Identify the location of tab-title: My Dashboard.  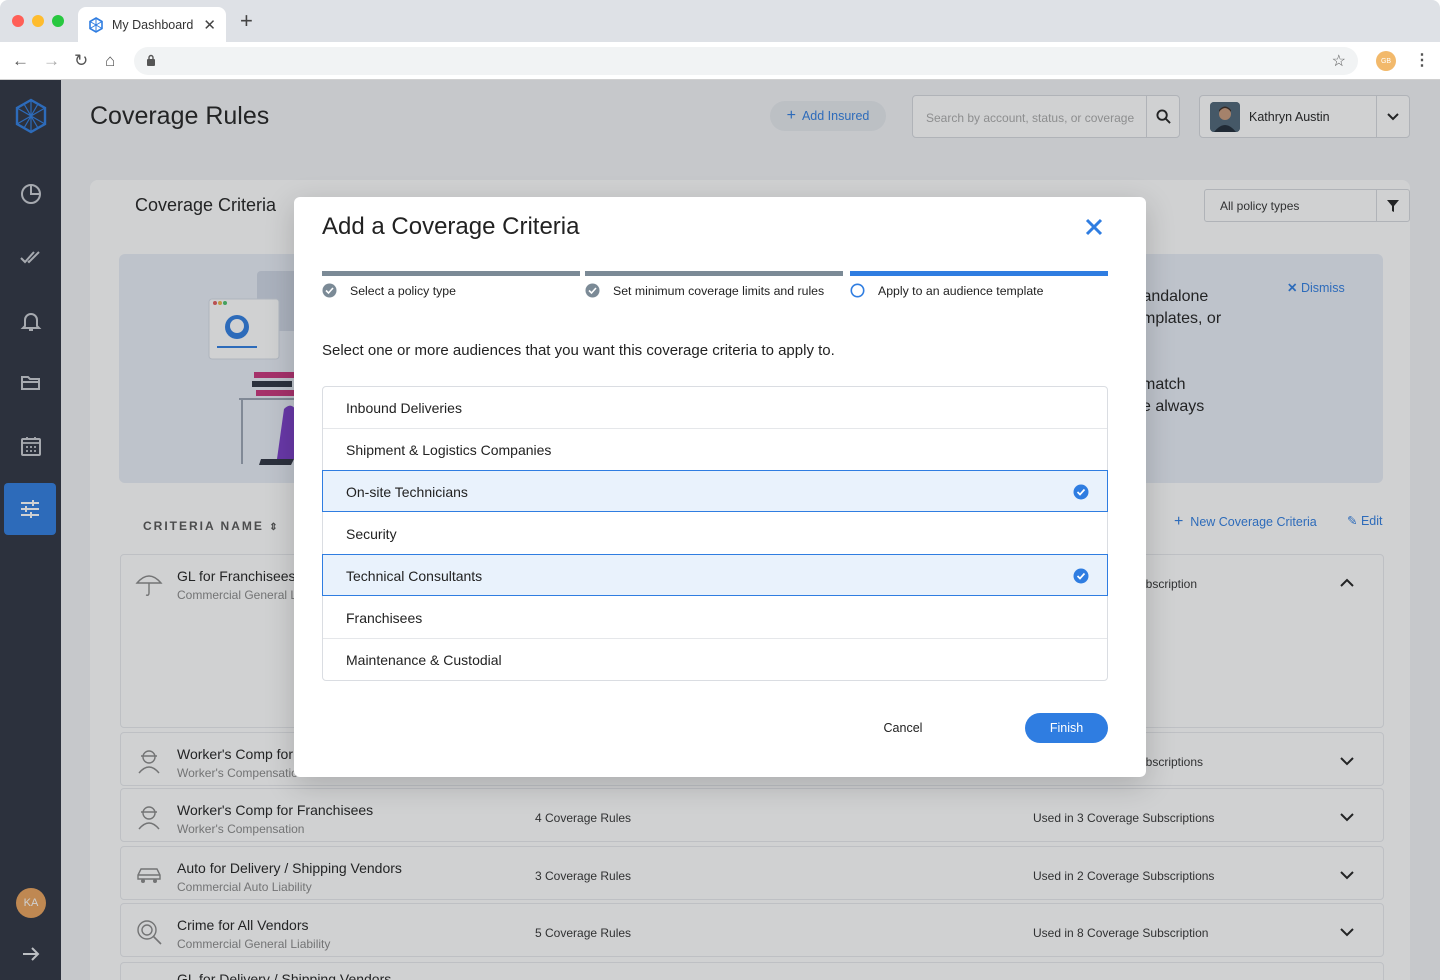
(153, 24).